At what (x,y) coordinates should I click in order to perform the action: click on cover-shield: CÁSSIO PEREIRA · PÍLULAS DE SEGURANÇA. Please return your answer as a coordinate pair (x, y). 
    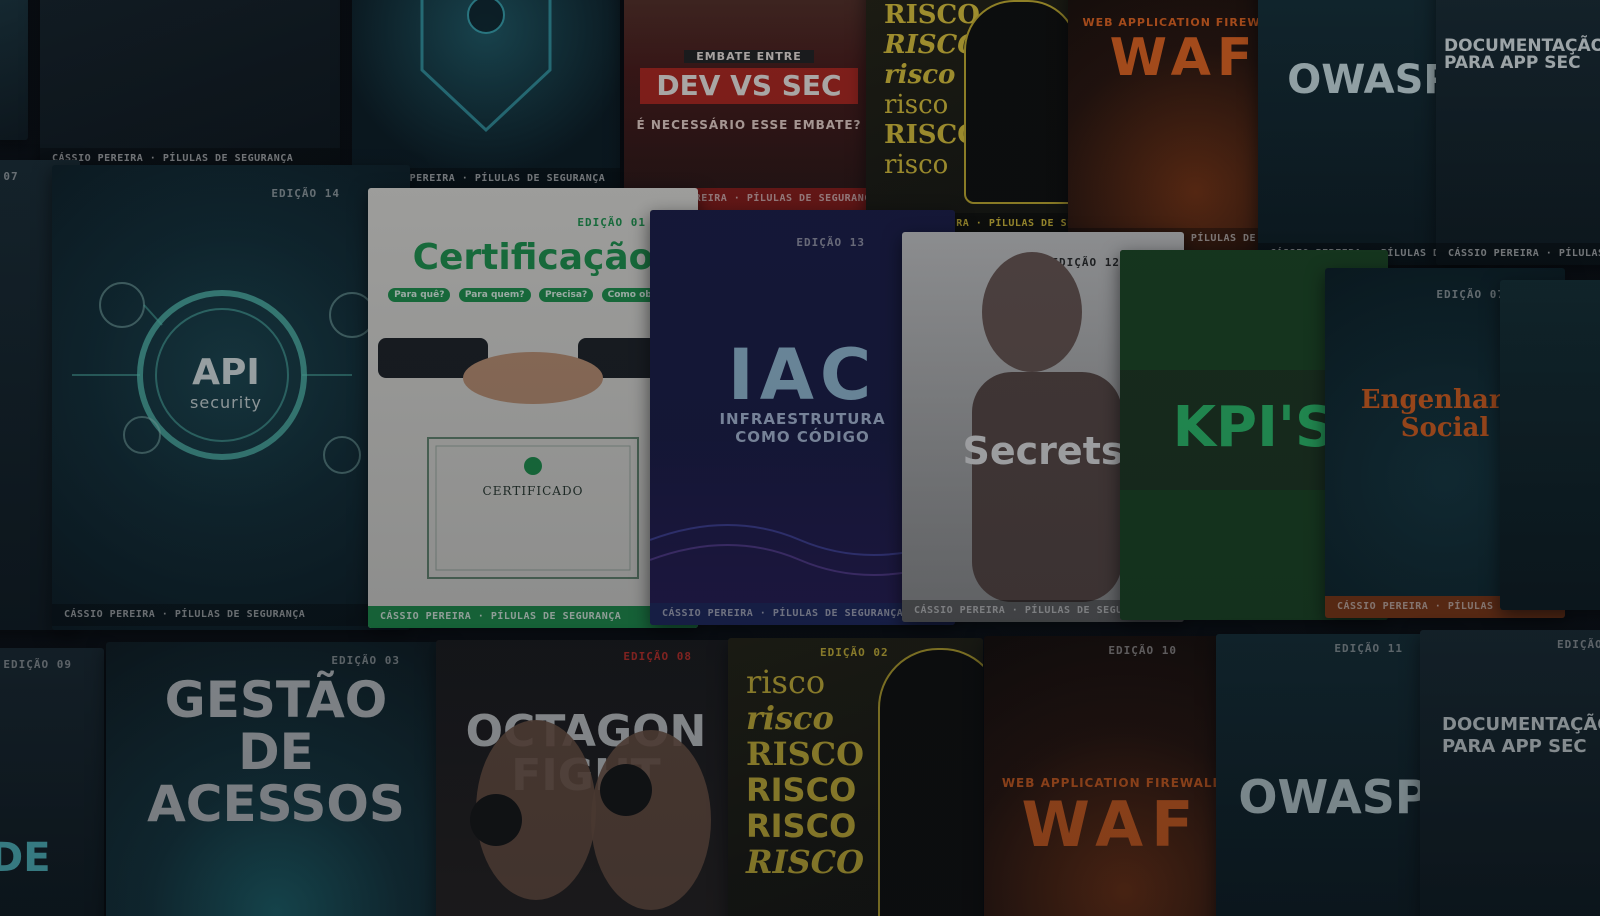
    Looking at the image, I should click on (486, 95).